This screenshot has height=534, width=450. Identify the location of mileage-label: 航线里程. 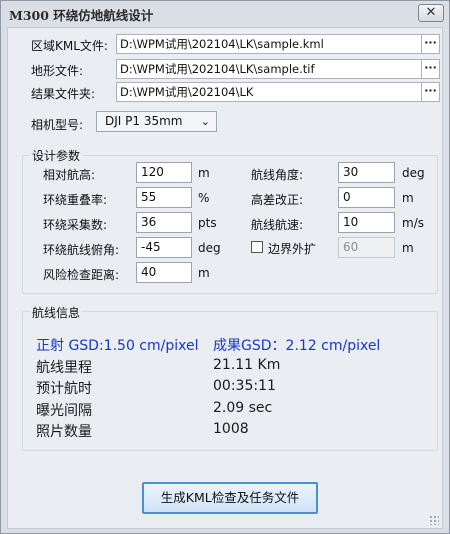
(64, 368).